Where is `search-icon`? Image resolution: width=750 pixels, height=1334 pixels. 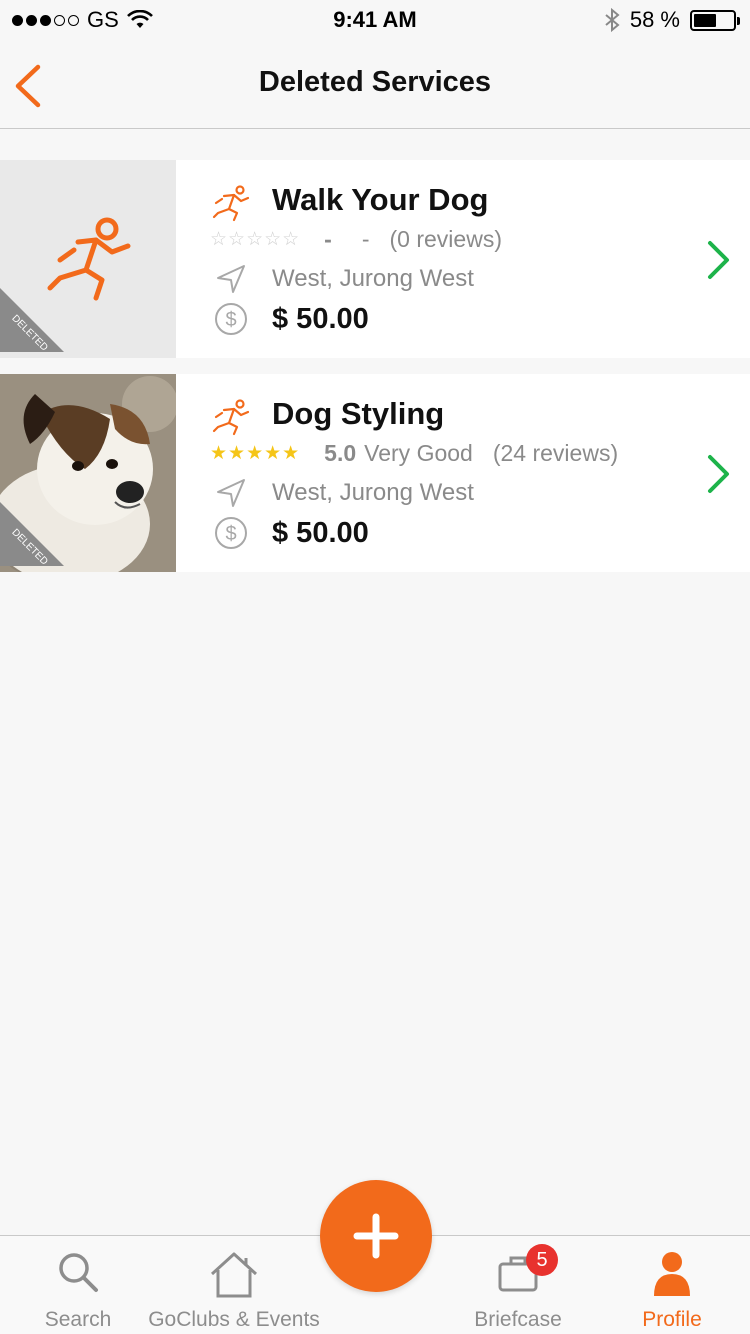
search-icon is located at coordinates (78, 1272).